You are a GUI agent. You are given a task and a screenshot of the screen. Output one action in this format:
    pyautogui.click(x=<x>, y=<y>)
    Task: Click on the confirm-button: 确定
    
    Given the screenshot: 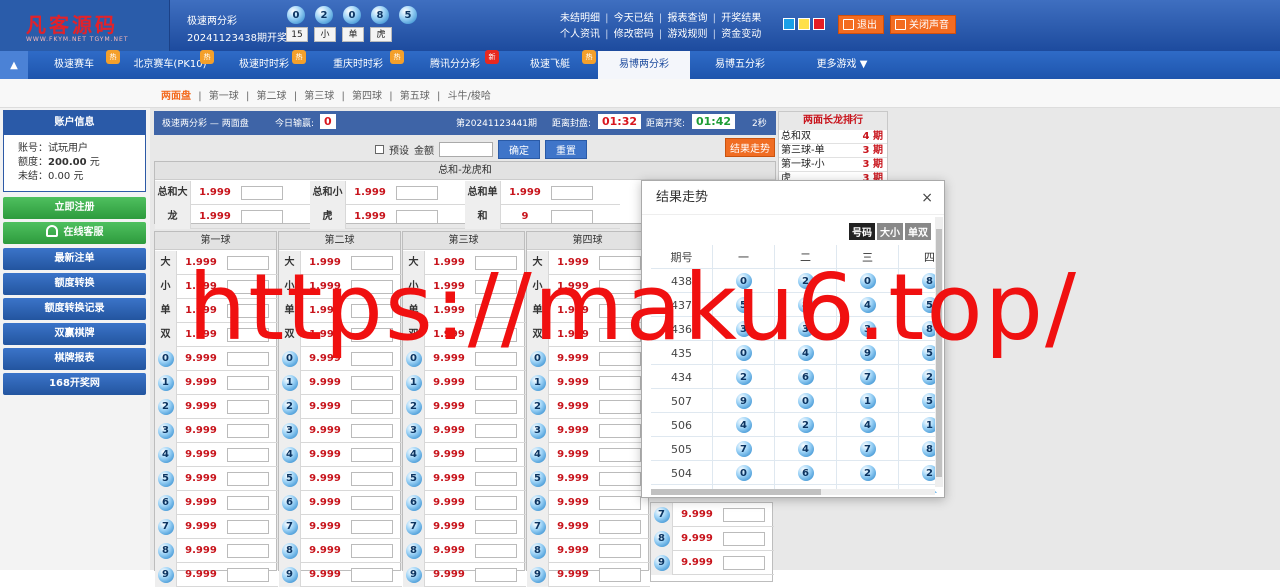 What is the action you would take?
    pyautogui.click(x=519, y=149)
    